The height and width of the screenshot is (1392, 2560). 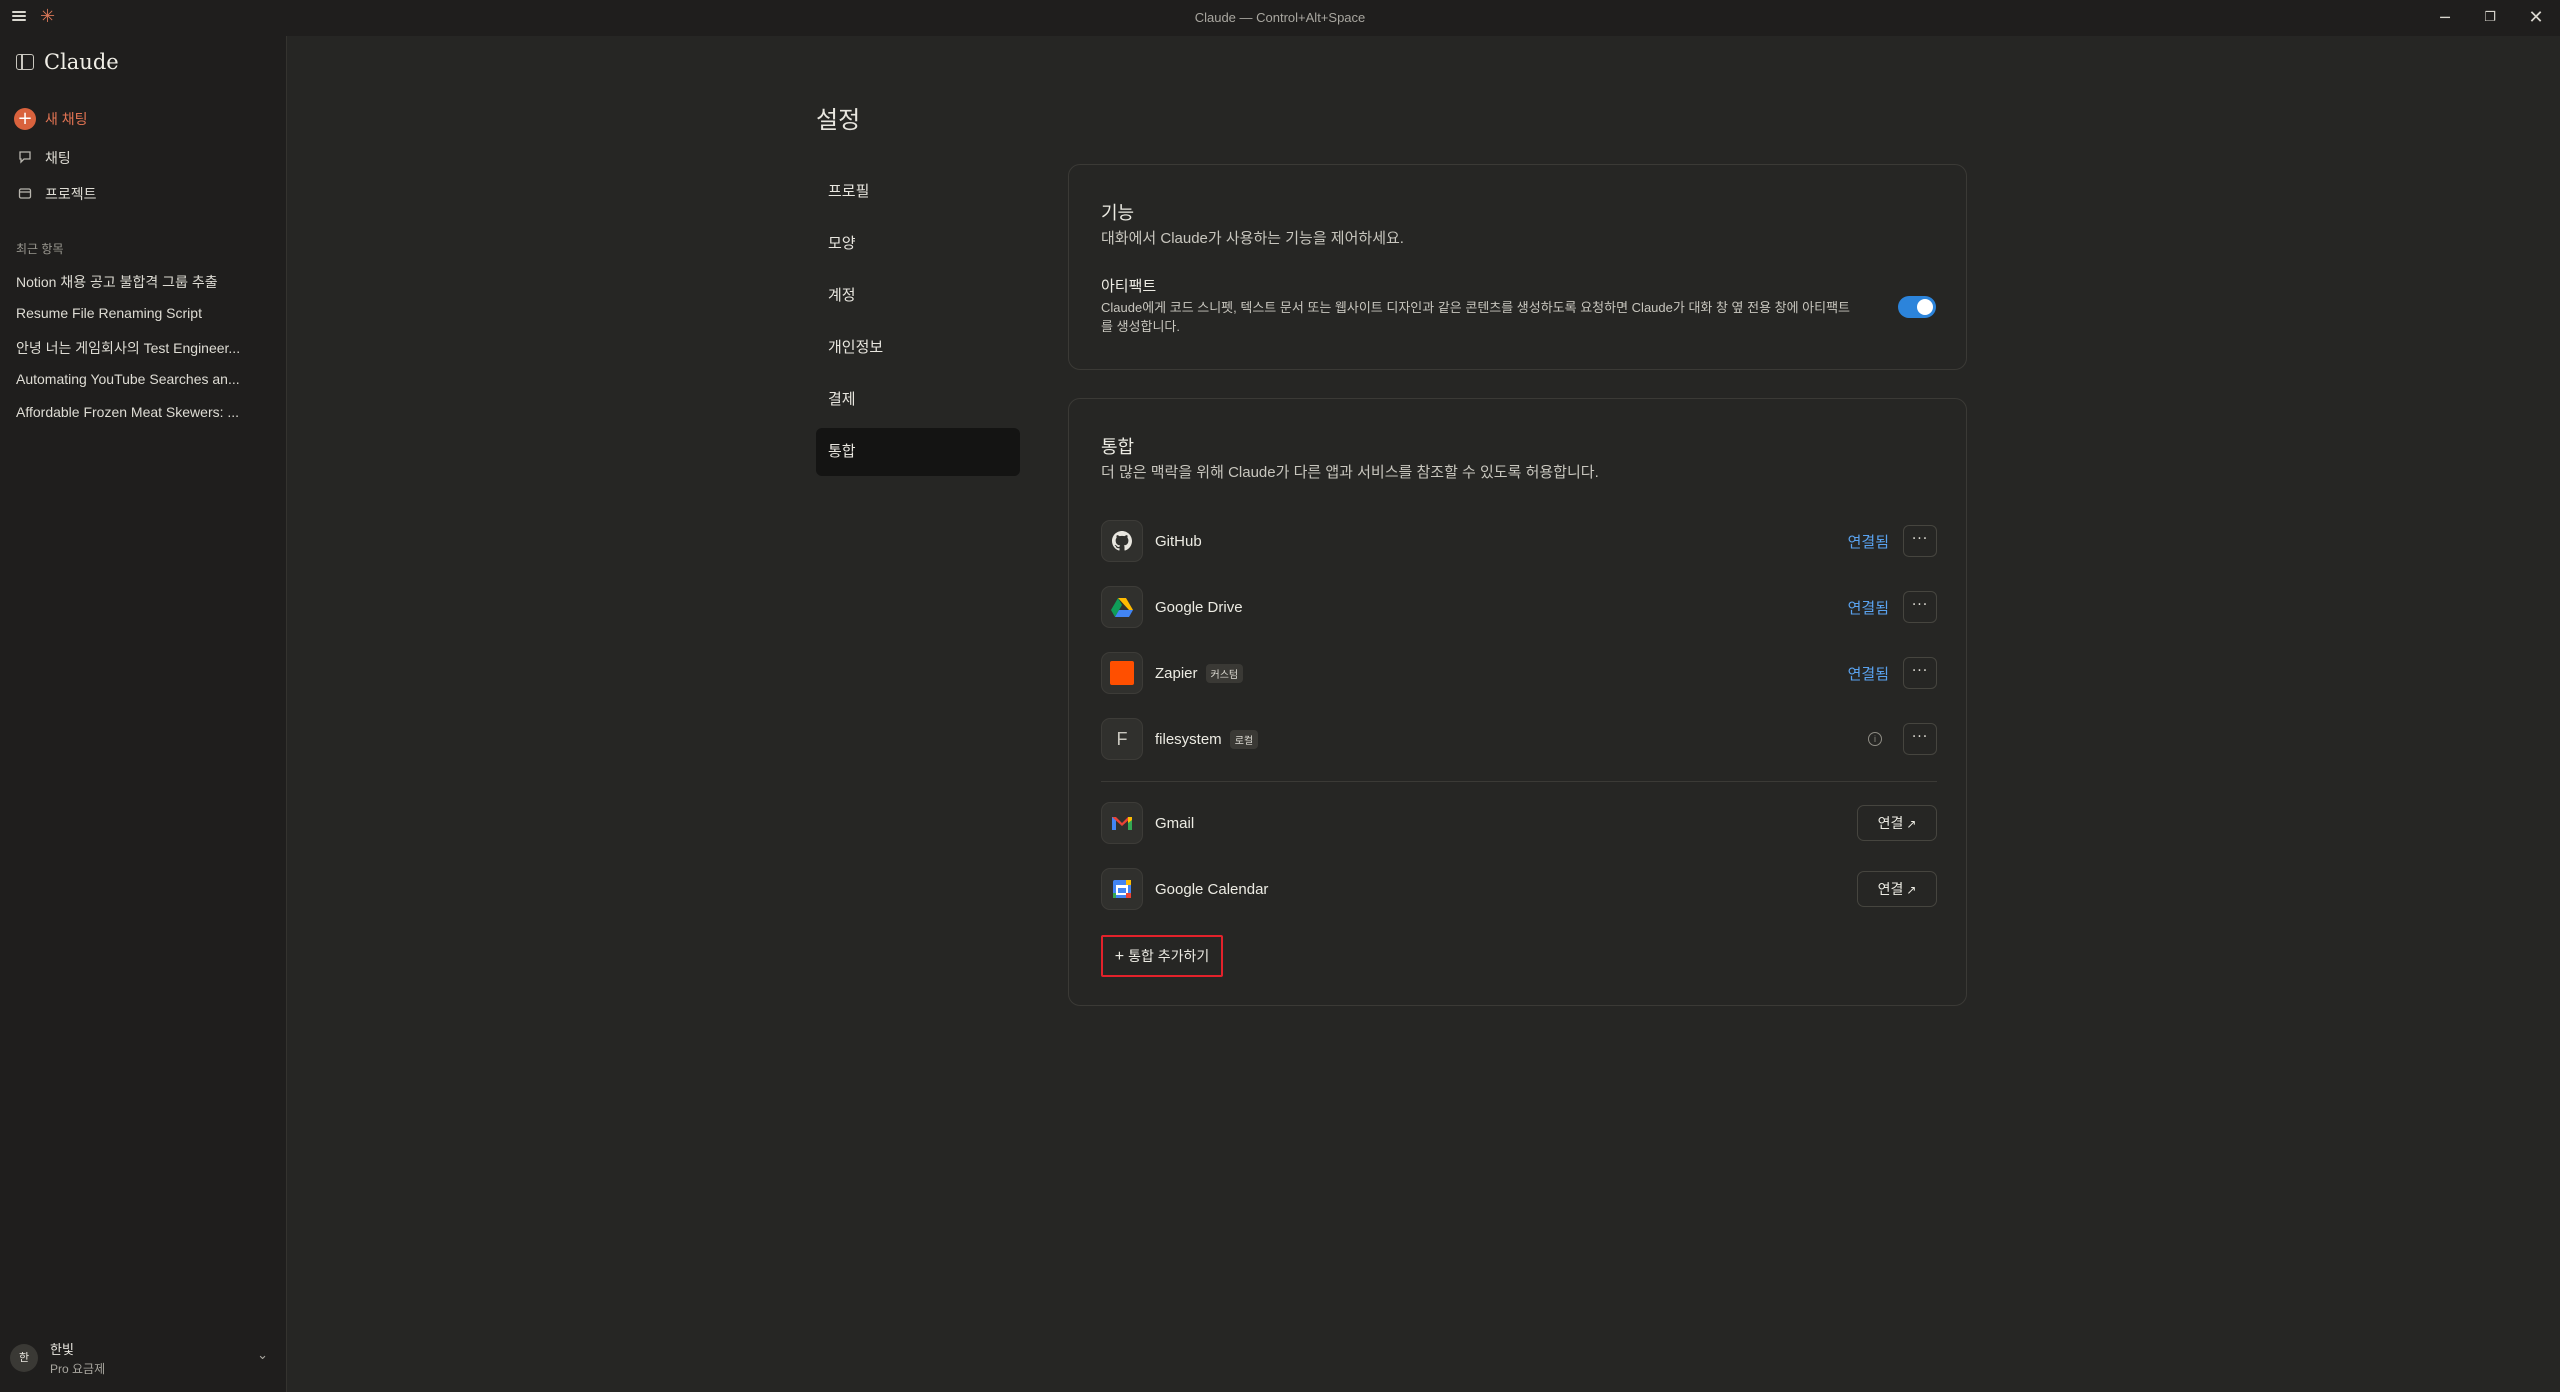 What do you see at coordinates (2445, 18) in the screenshot?
I see `minimize-button: ─` at bounding box center [2445, 18].